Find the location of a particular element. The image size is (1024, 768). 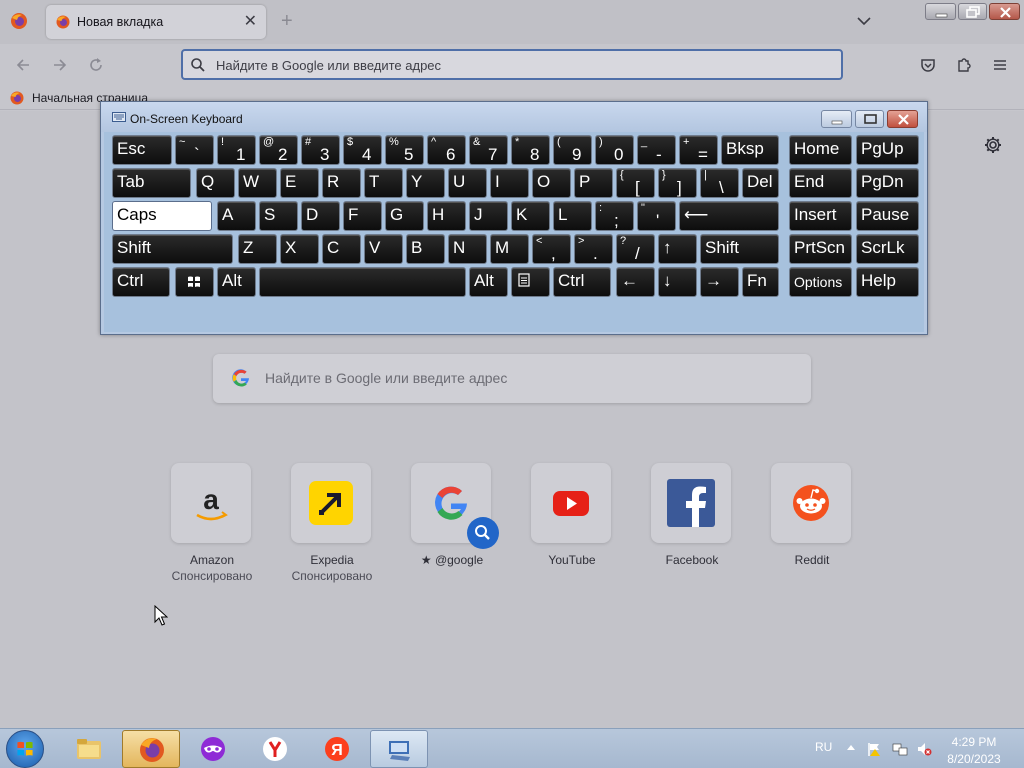

tab-new-tab: Новая вкладка ✕ is located at coordinates (156, 22).